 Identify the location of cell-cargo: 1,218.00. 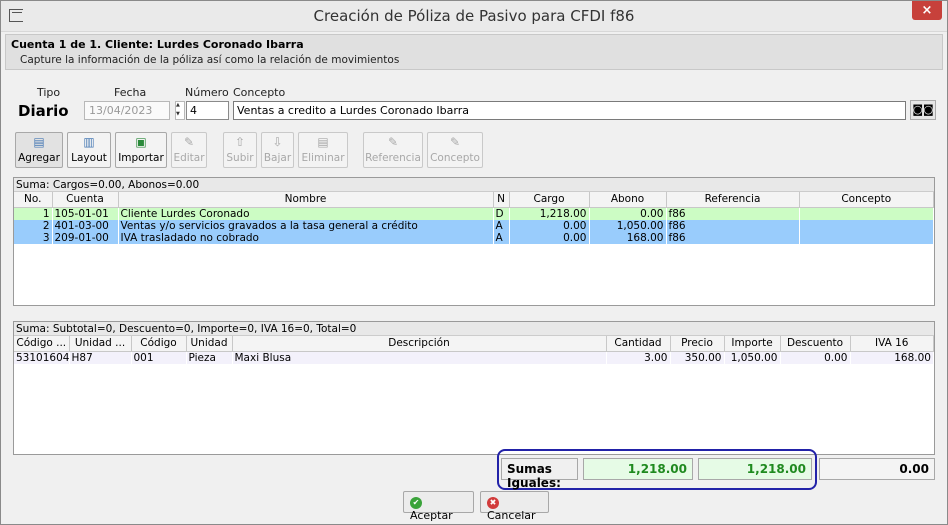
(549, 213).